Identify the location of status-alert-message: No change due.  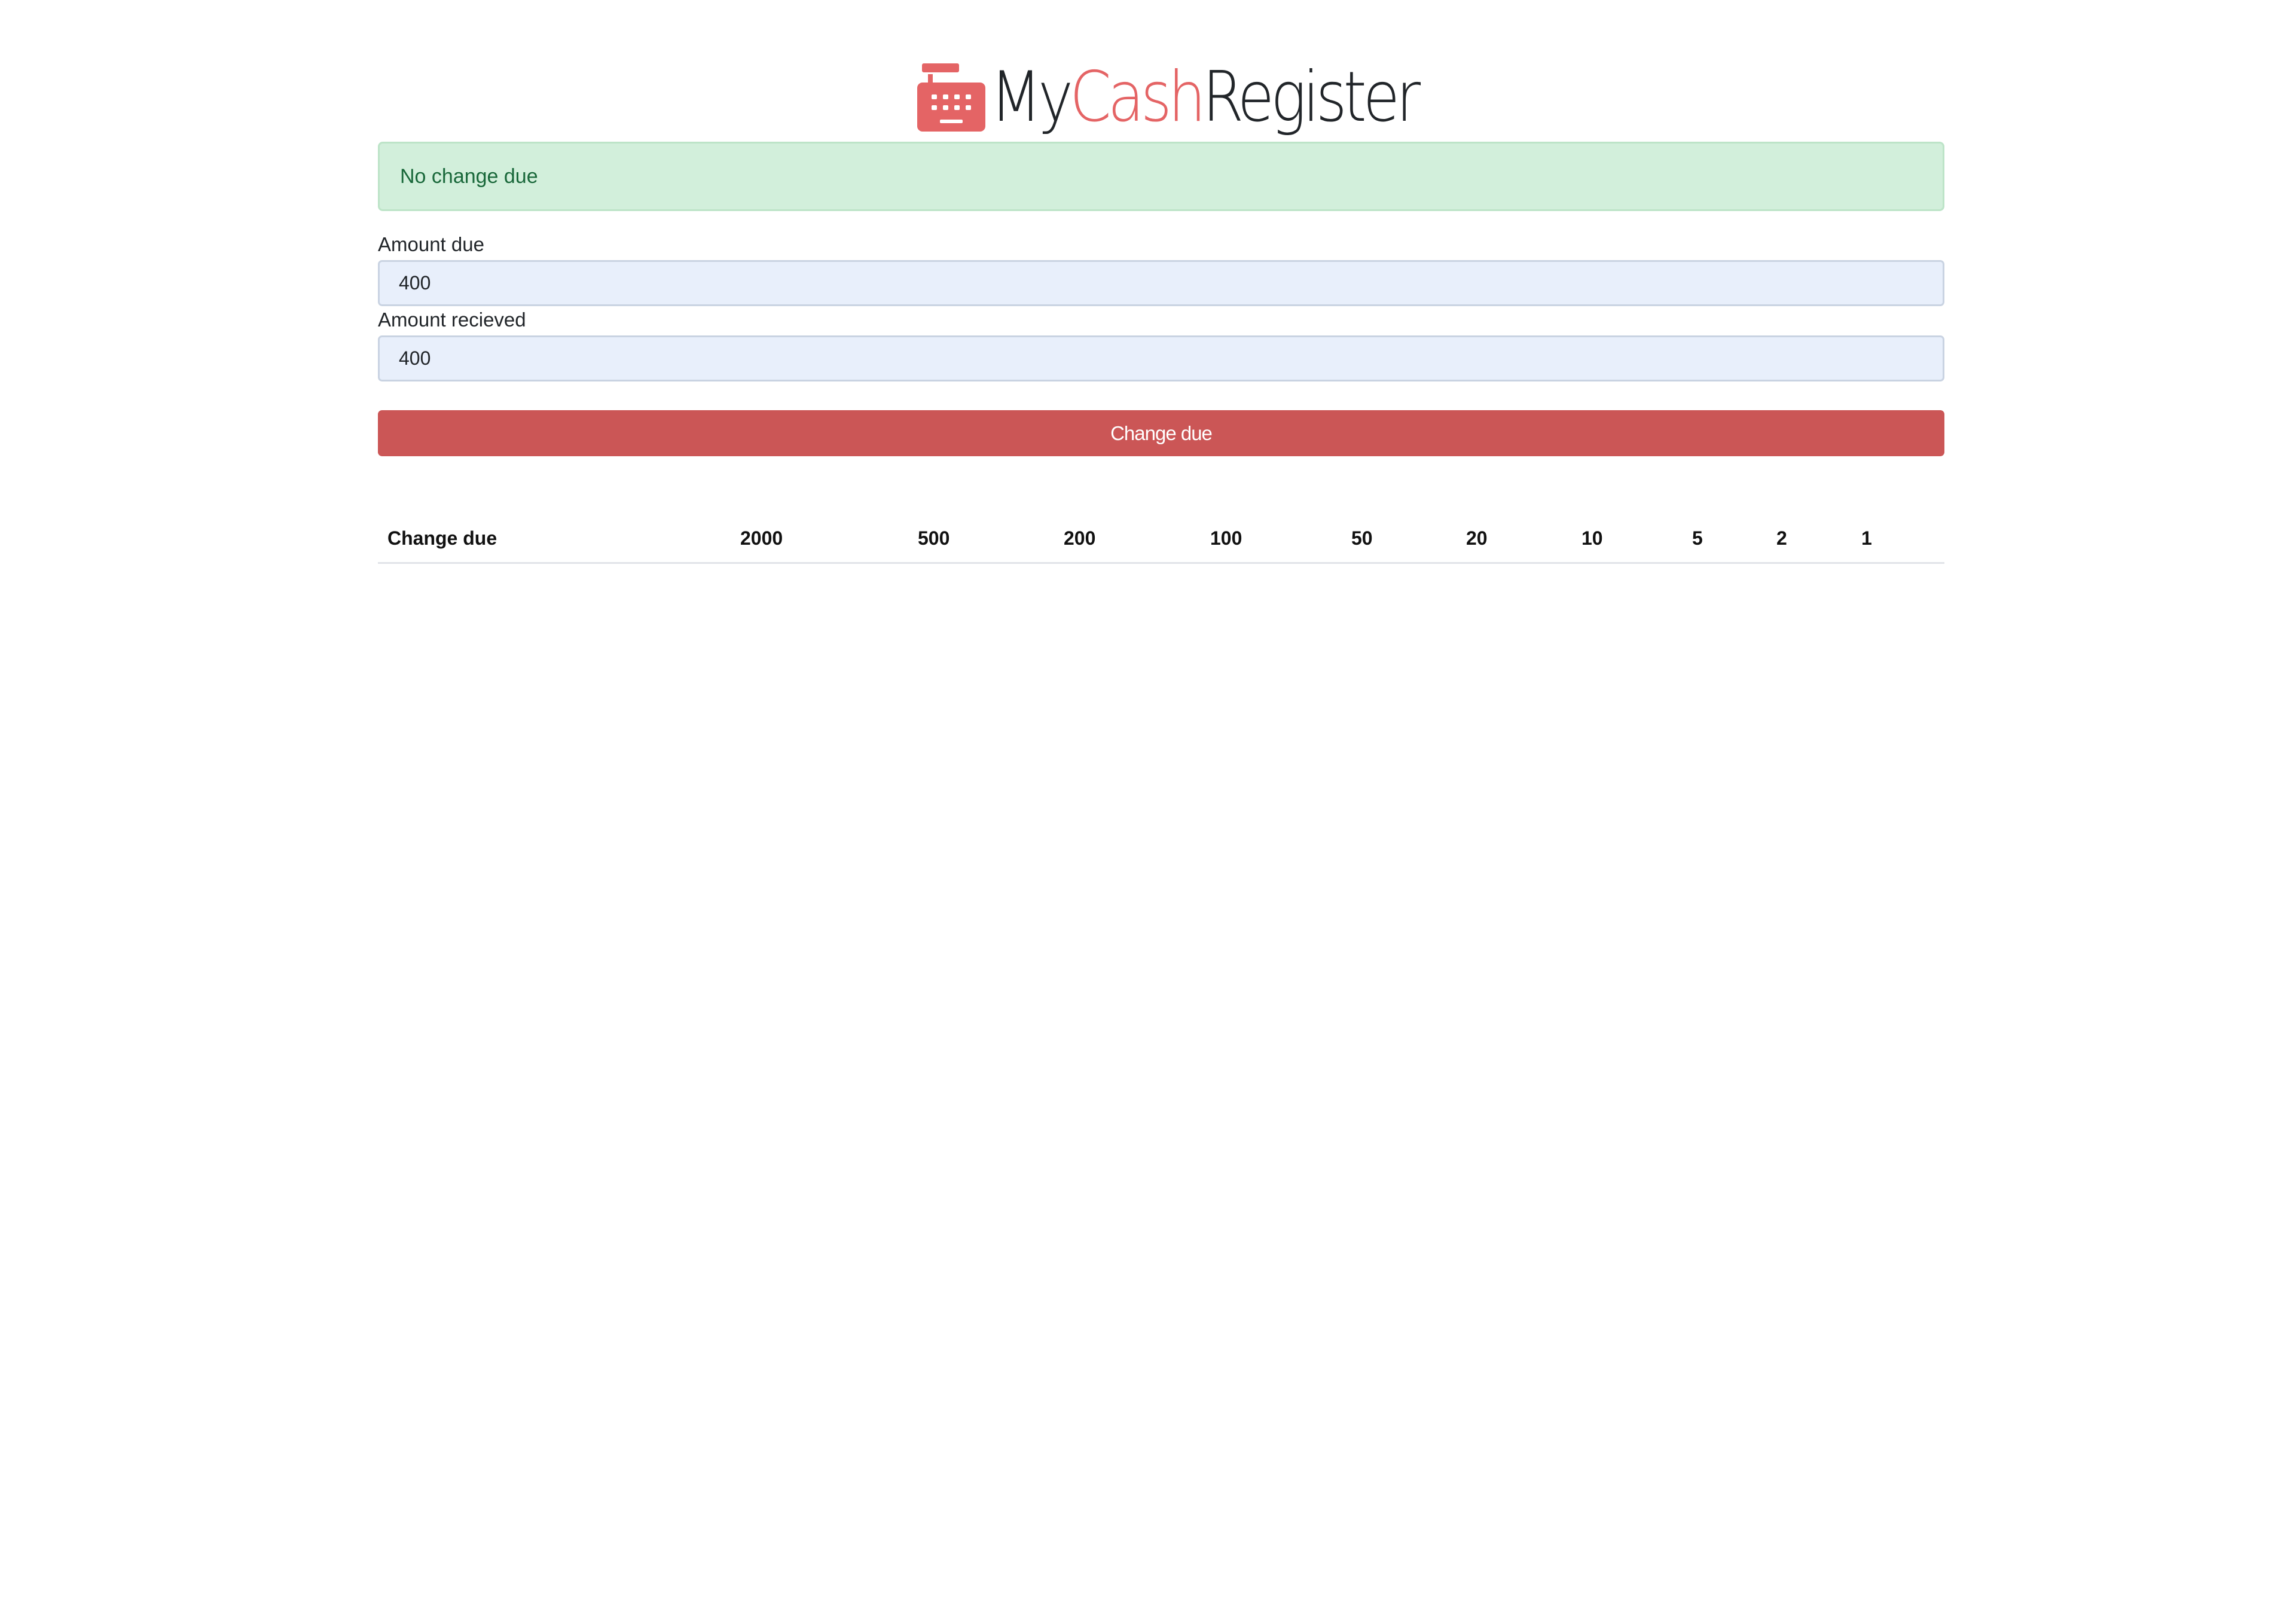
(469, 176).